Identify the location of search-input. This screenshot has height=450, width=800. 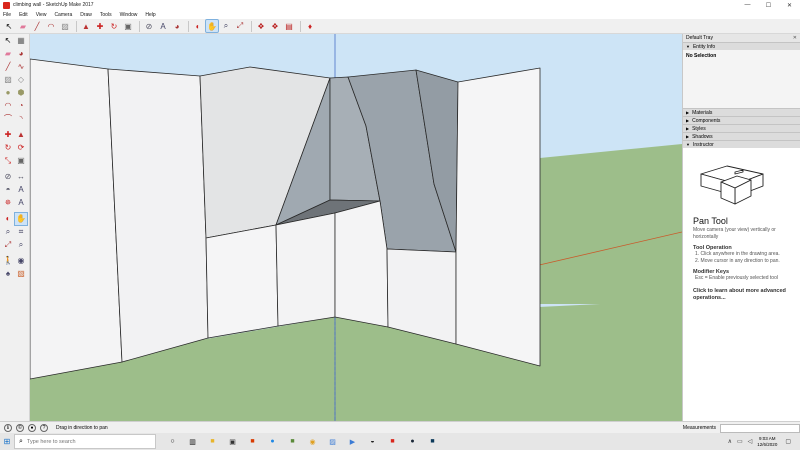
(87, 442).